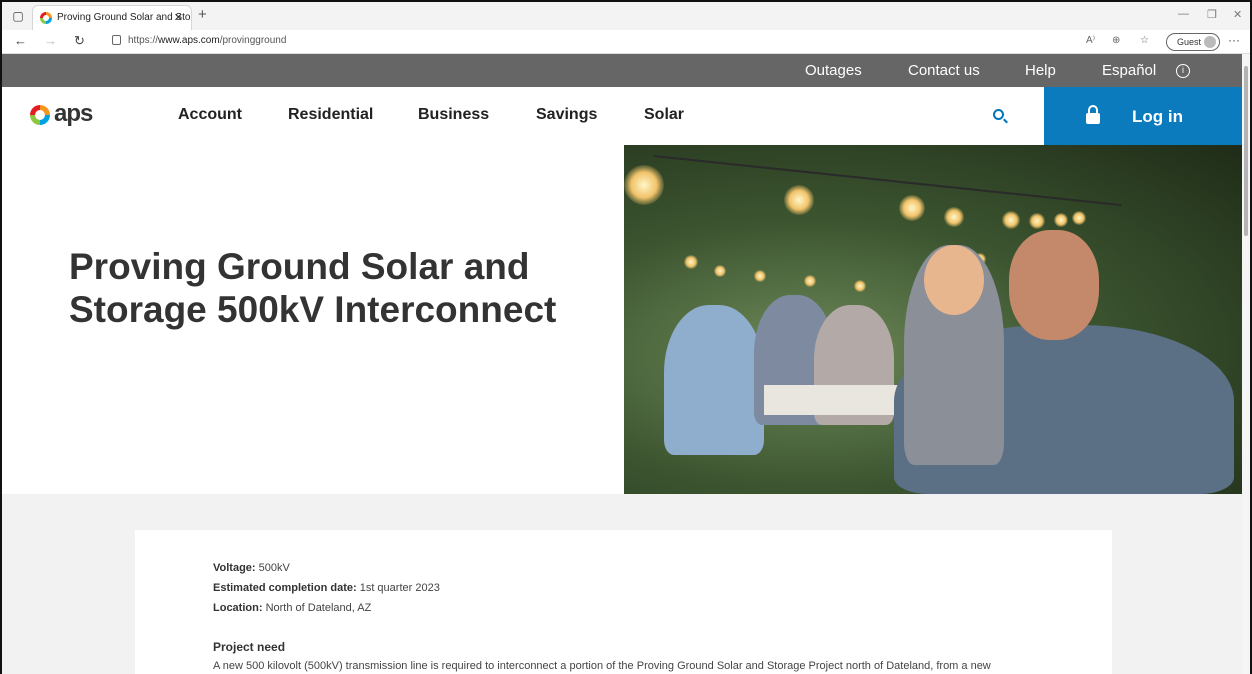 The image size is (1252, 674). Describe the element at coordinates (1040, 70) in the screenshot. I see `help-link: Help` at that location.